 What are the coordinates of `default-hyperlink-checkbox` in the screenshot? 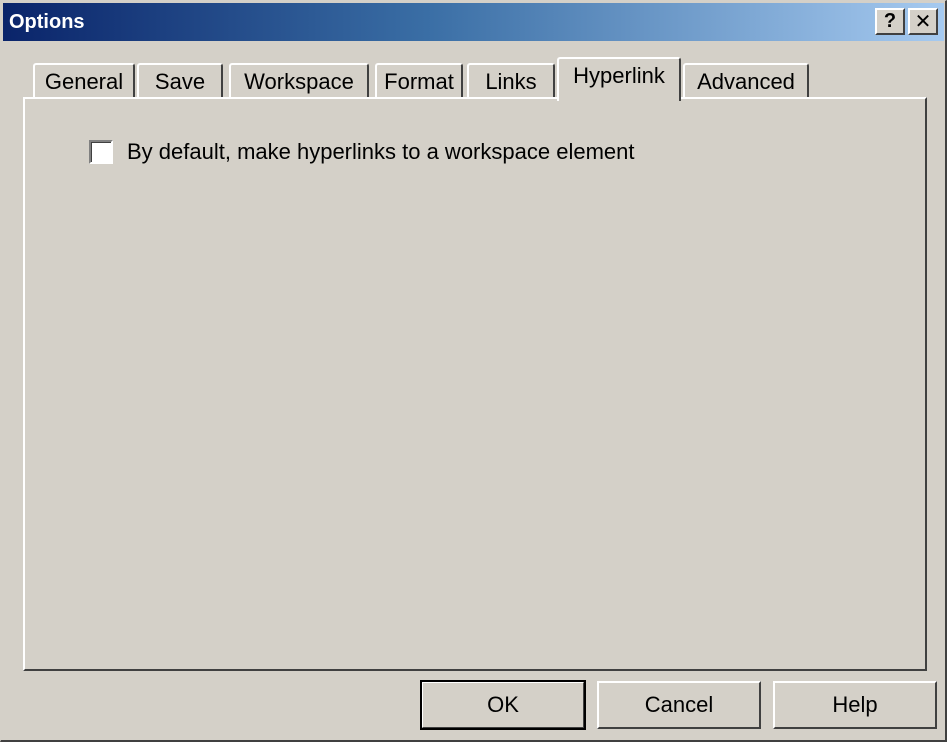 It's located at (101, 152).